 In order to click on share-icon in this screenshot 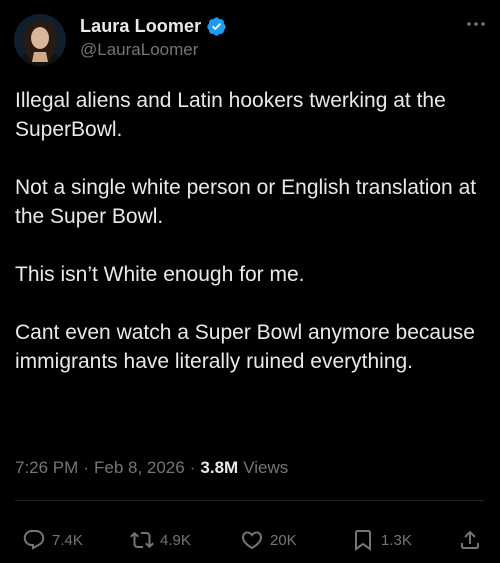, I will do `click(470, 540)`.